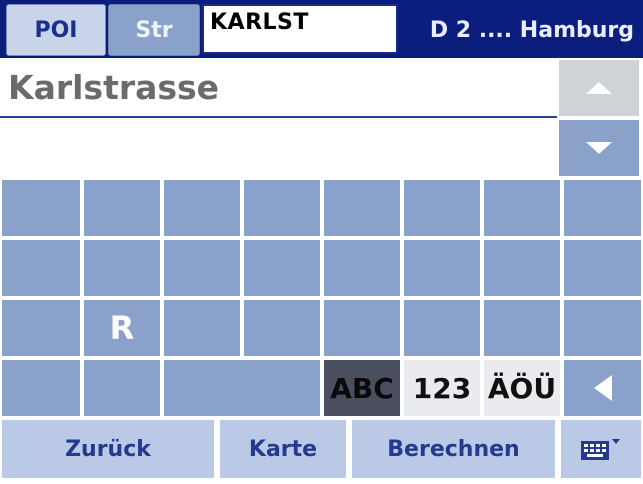  Describe the element at coordinates (56, 30) in the screenshot. I see `tab-poi: POI` at that location.